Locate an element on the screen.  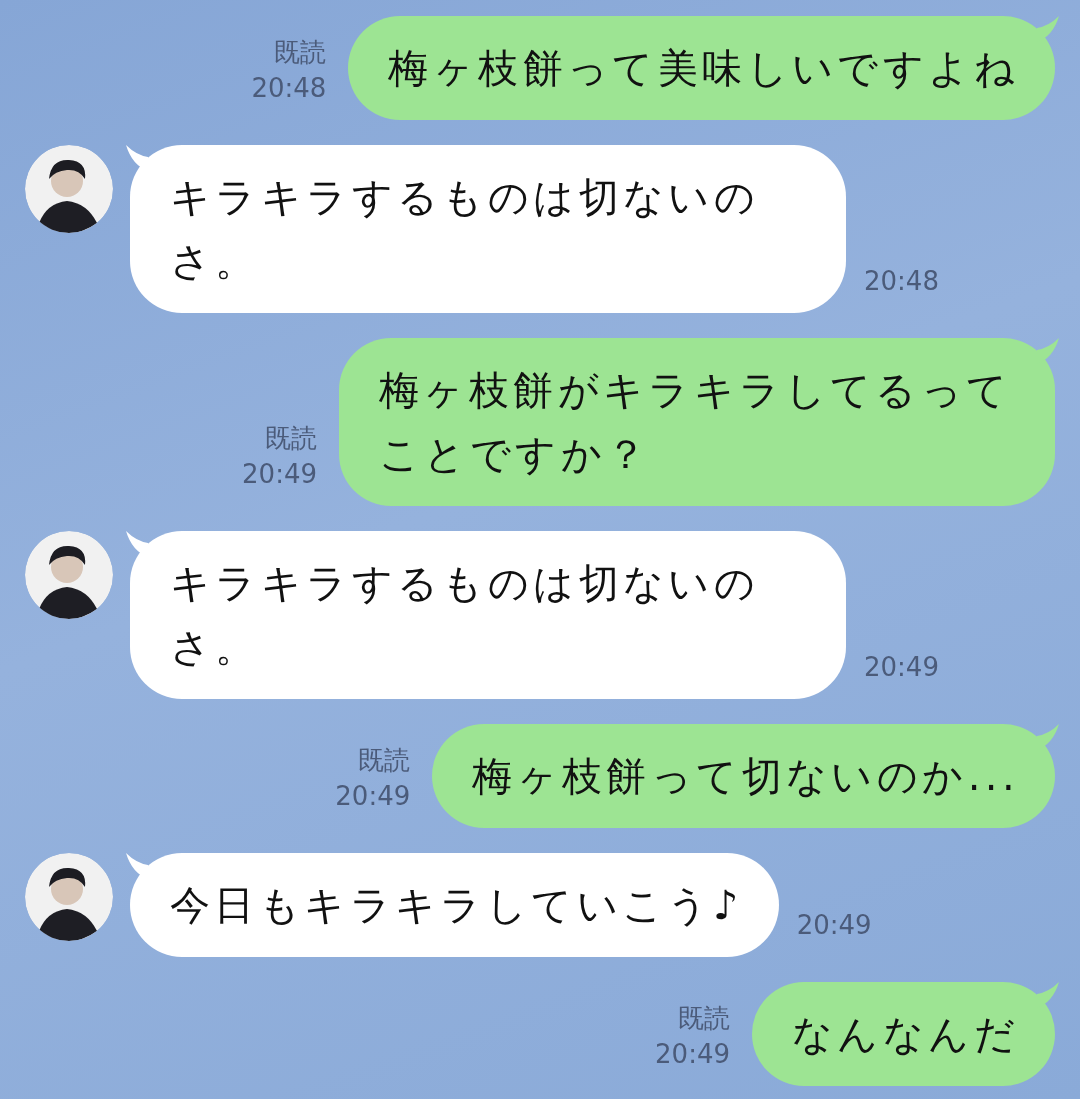
message-bubble: 今日もキラキラしていこう♪ is located at coordinates (454, 905).